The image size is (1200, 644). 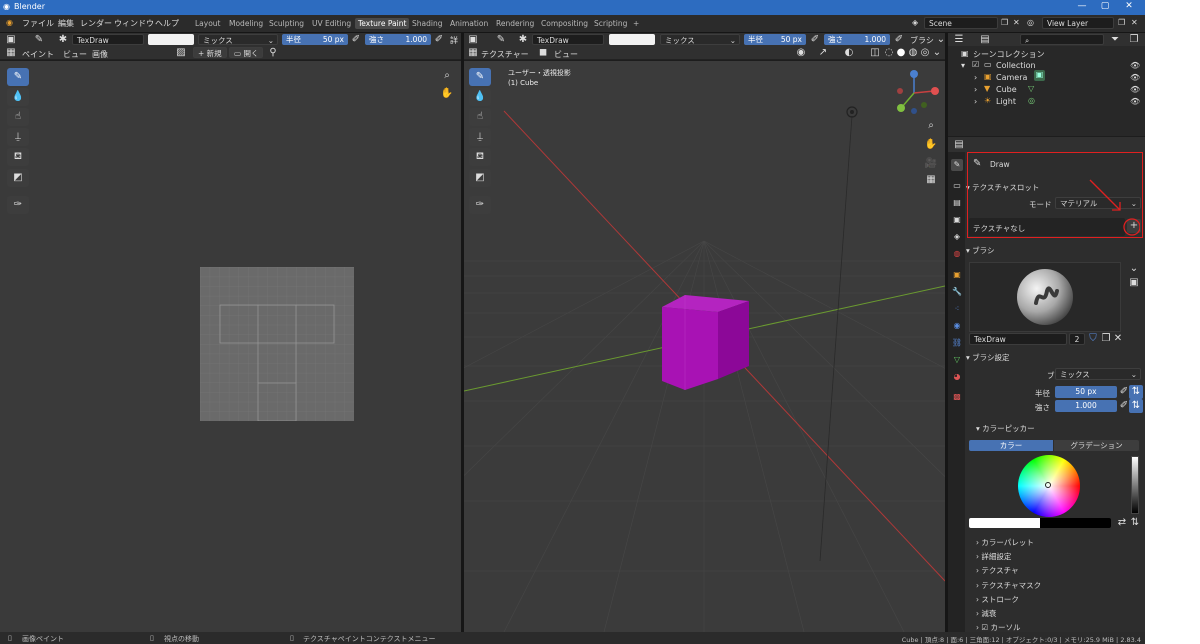 I want to click on menu-window: ウィンドウ, so click(x=134, y=23).